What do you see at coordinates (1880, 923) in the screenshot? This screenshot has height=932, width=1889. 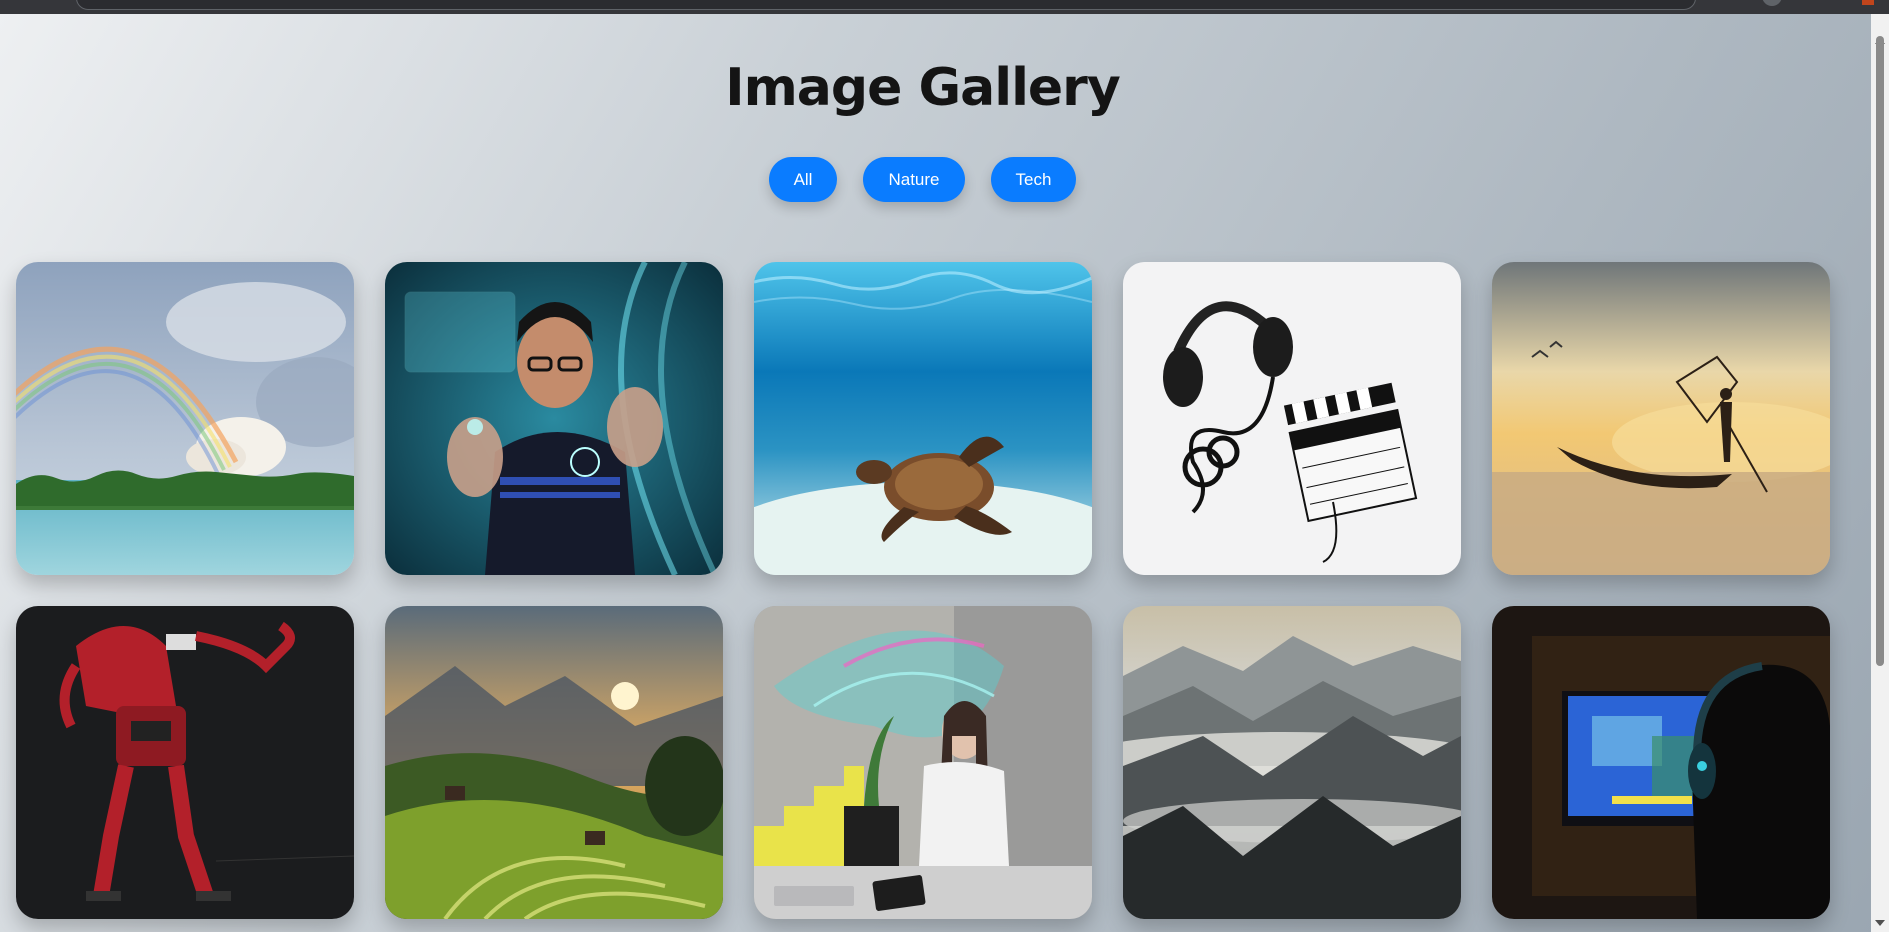 I see `scroll-down-arrow-icon` at bounding box center [1880, 923].